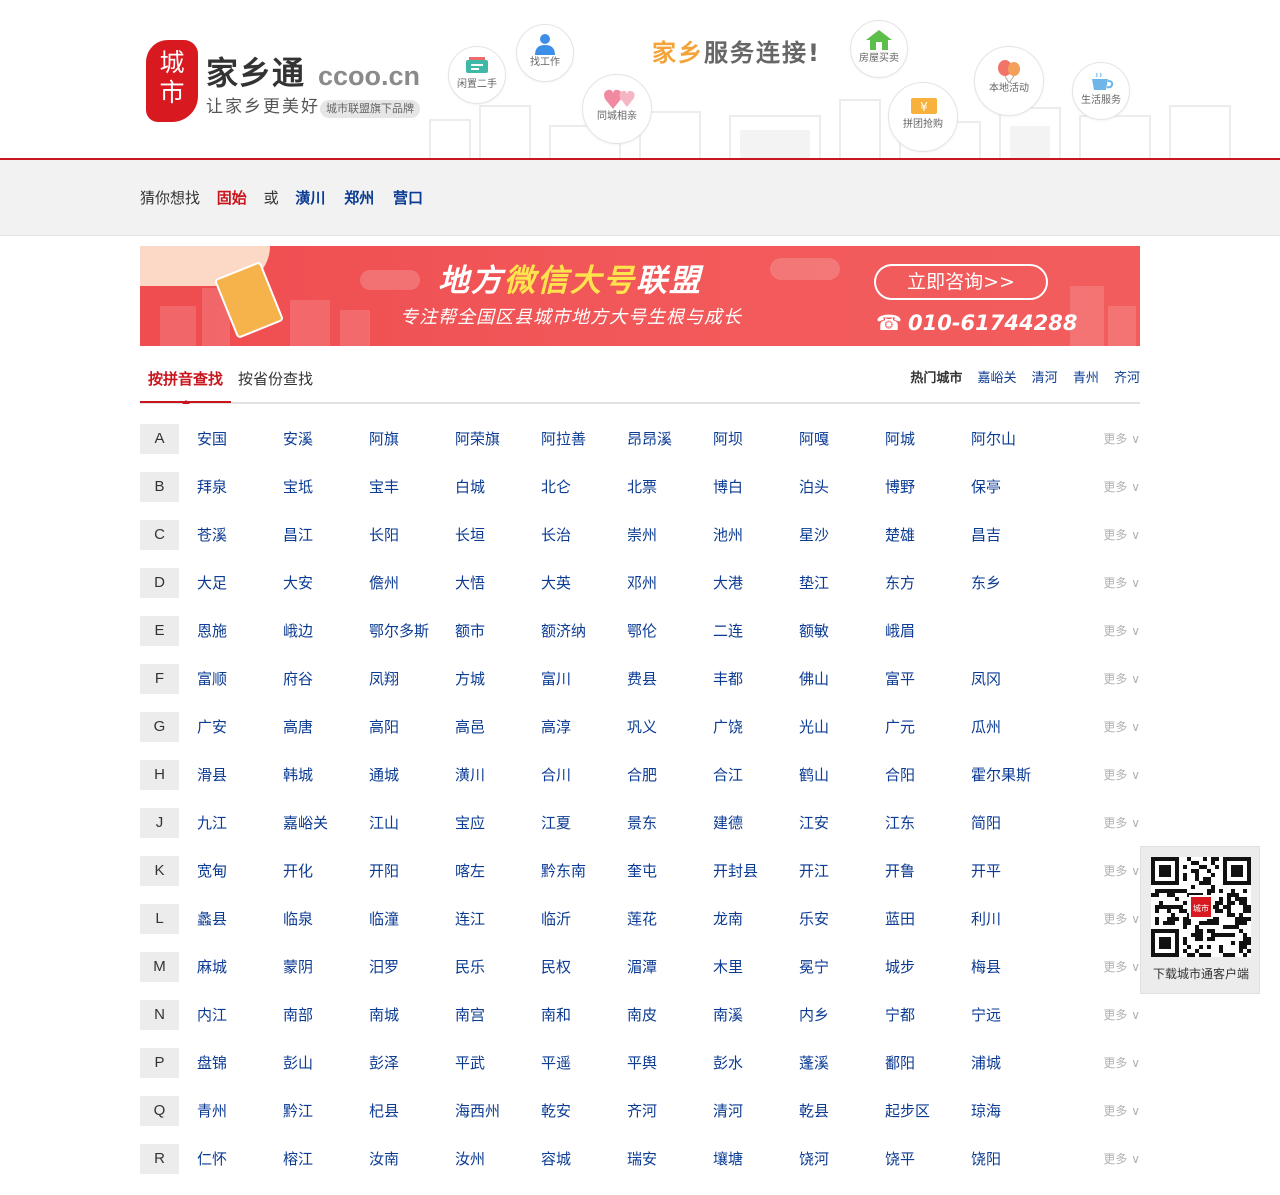 Image resolution: width=1280 pixels, height=1195 pixels. Describe the element at coordinates (814, 1015) in the screenshot. I see `city-link: 内乡` at that location.